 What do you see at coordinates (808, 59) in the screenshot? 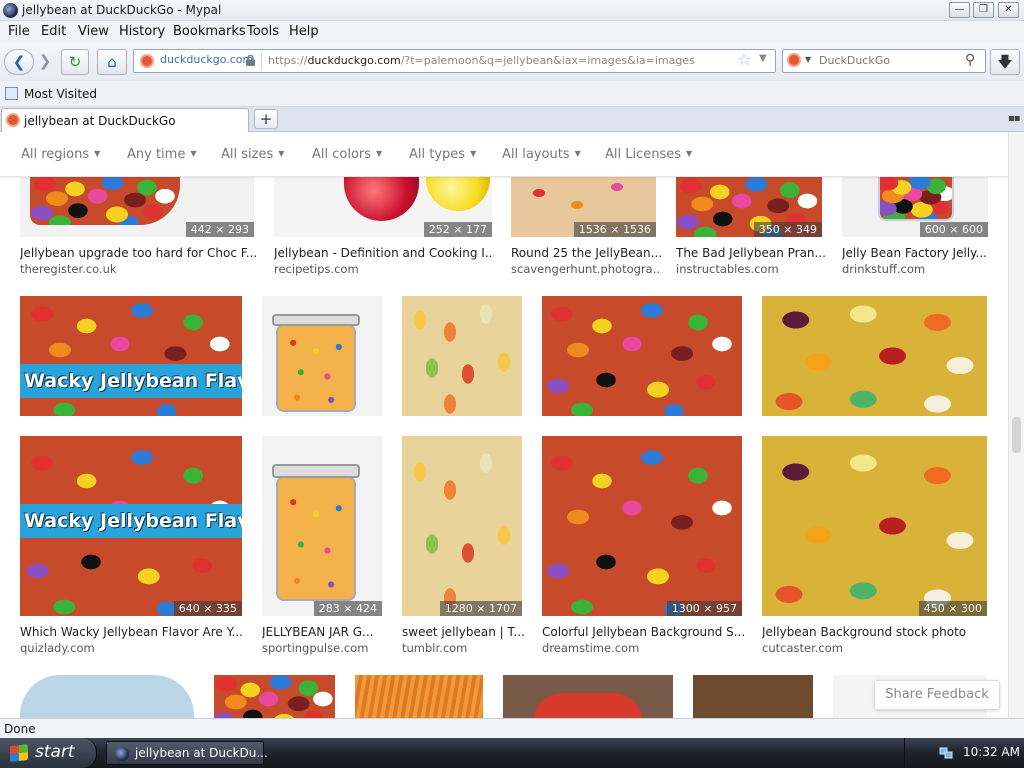
I see `engine-dropdown-icon: ▼` at bounding box center [808, 59].